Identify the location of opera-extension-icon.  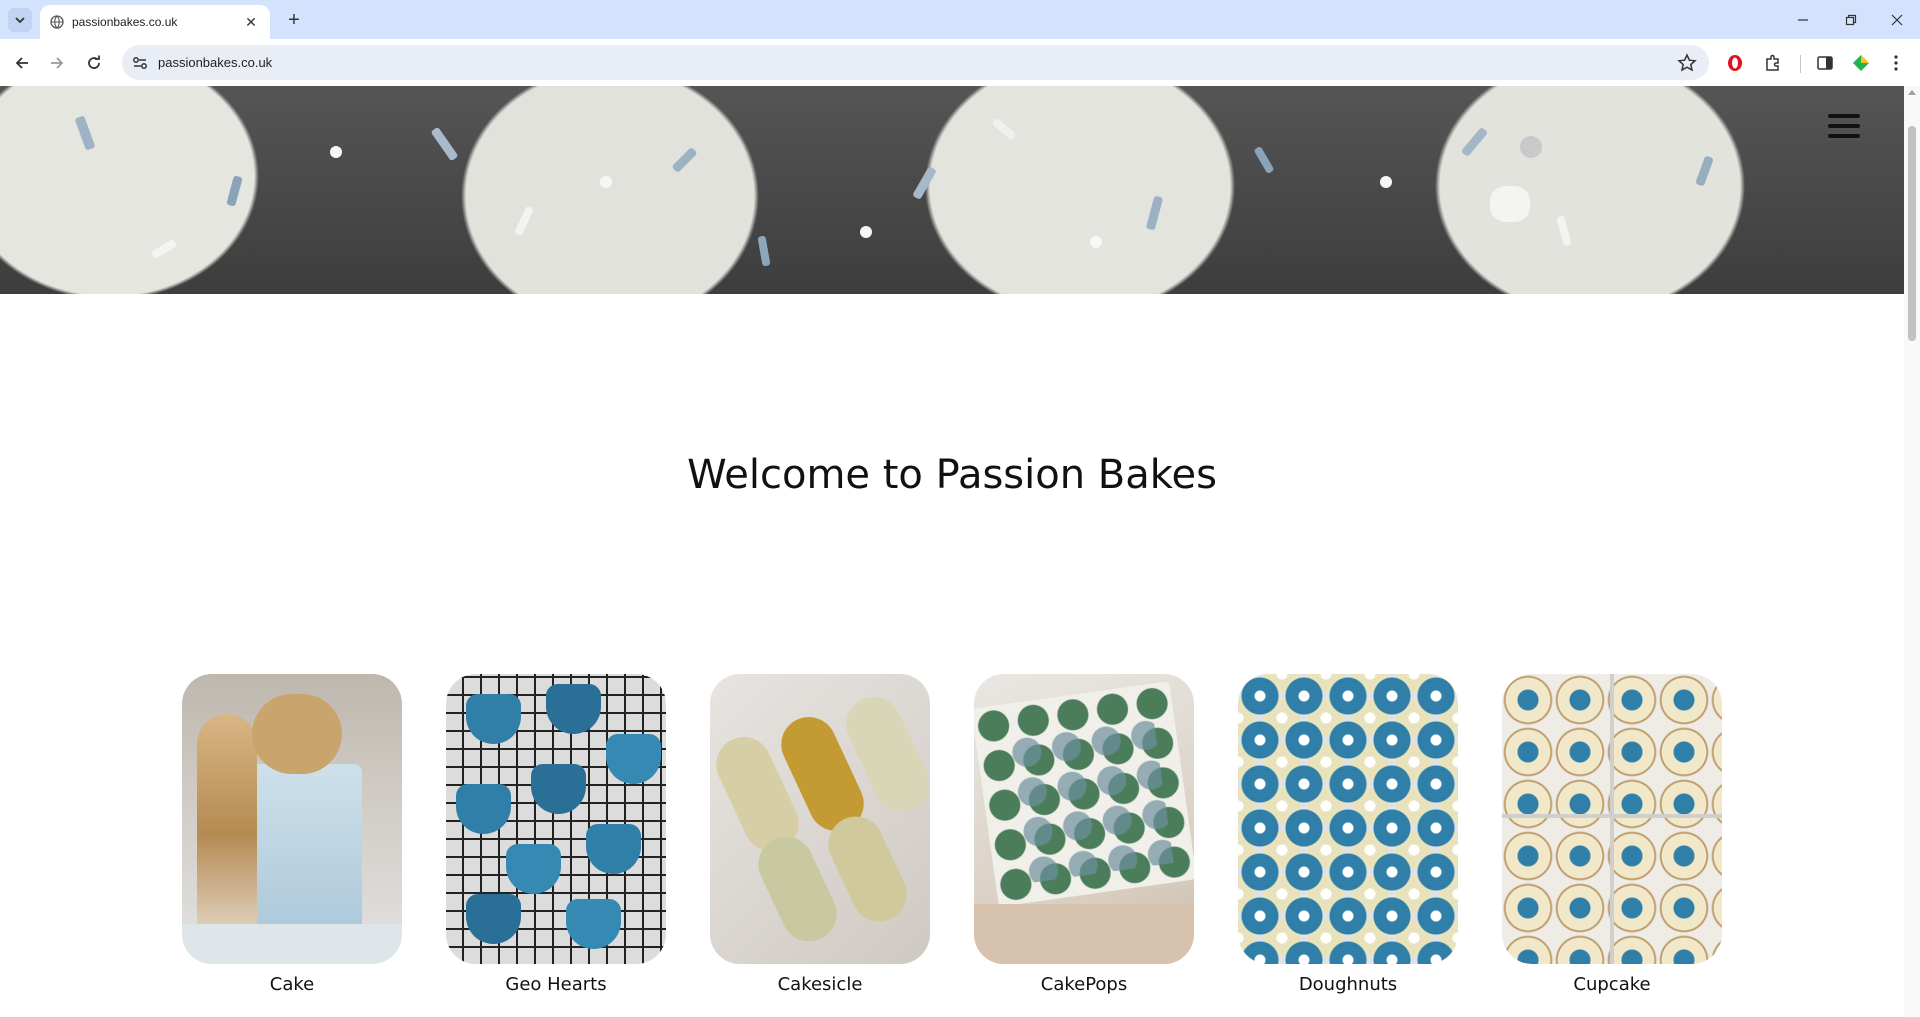
(1735, 63).